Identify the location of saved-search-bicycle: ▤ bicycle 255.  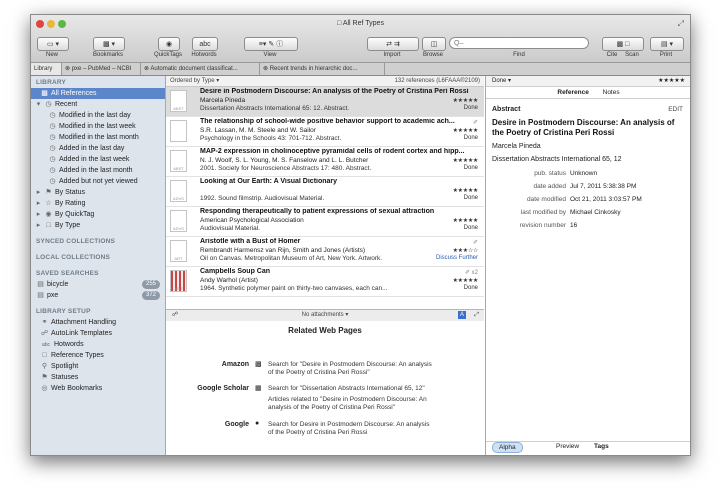
(98, 284).